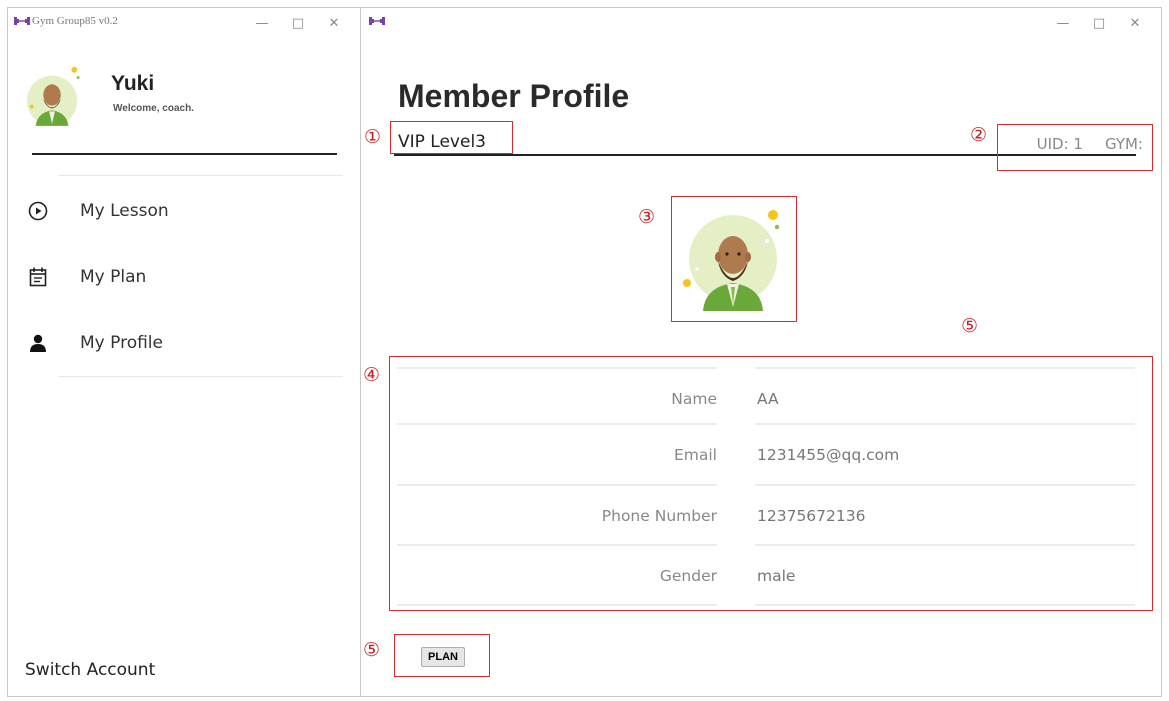  I want to click on user-avatar, so click(53, 96).